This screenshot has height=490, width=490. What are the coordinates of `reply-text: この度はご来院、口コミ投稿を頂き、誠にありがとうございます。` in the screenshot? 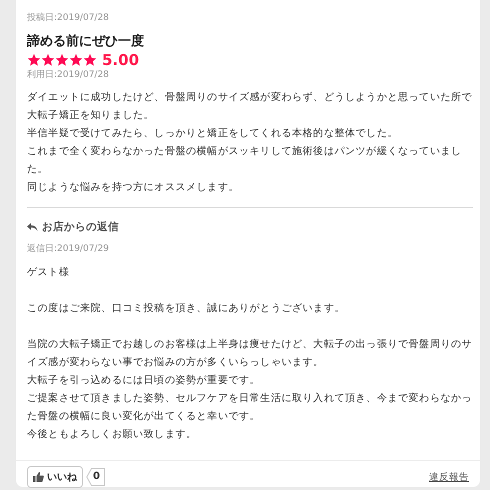 It's located at (186, 309).